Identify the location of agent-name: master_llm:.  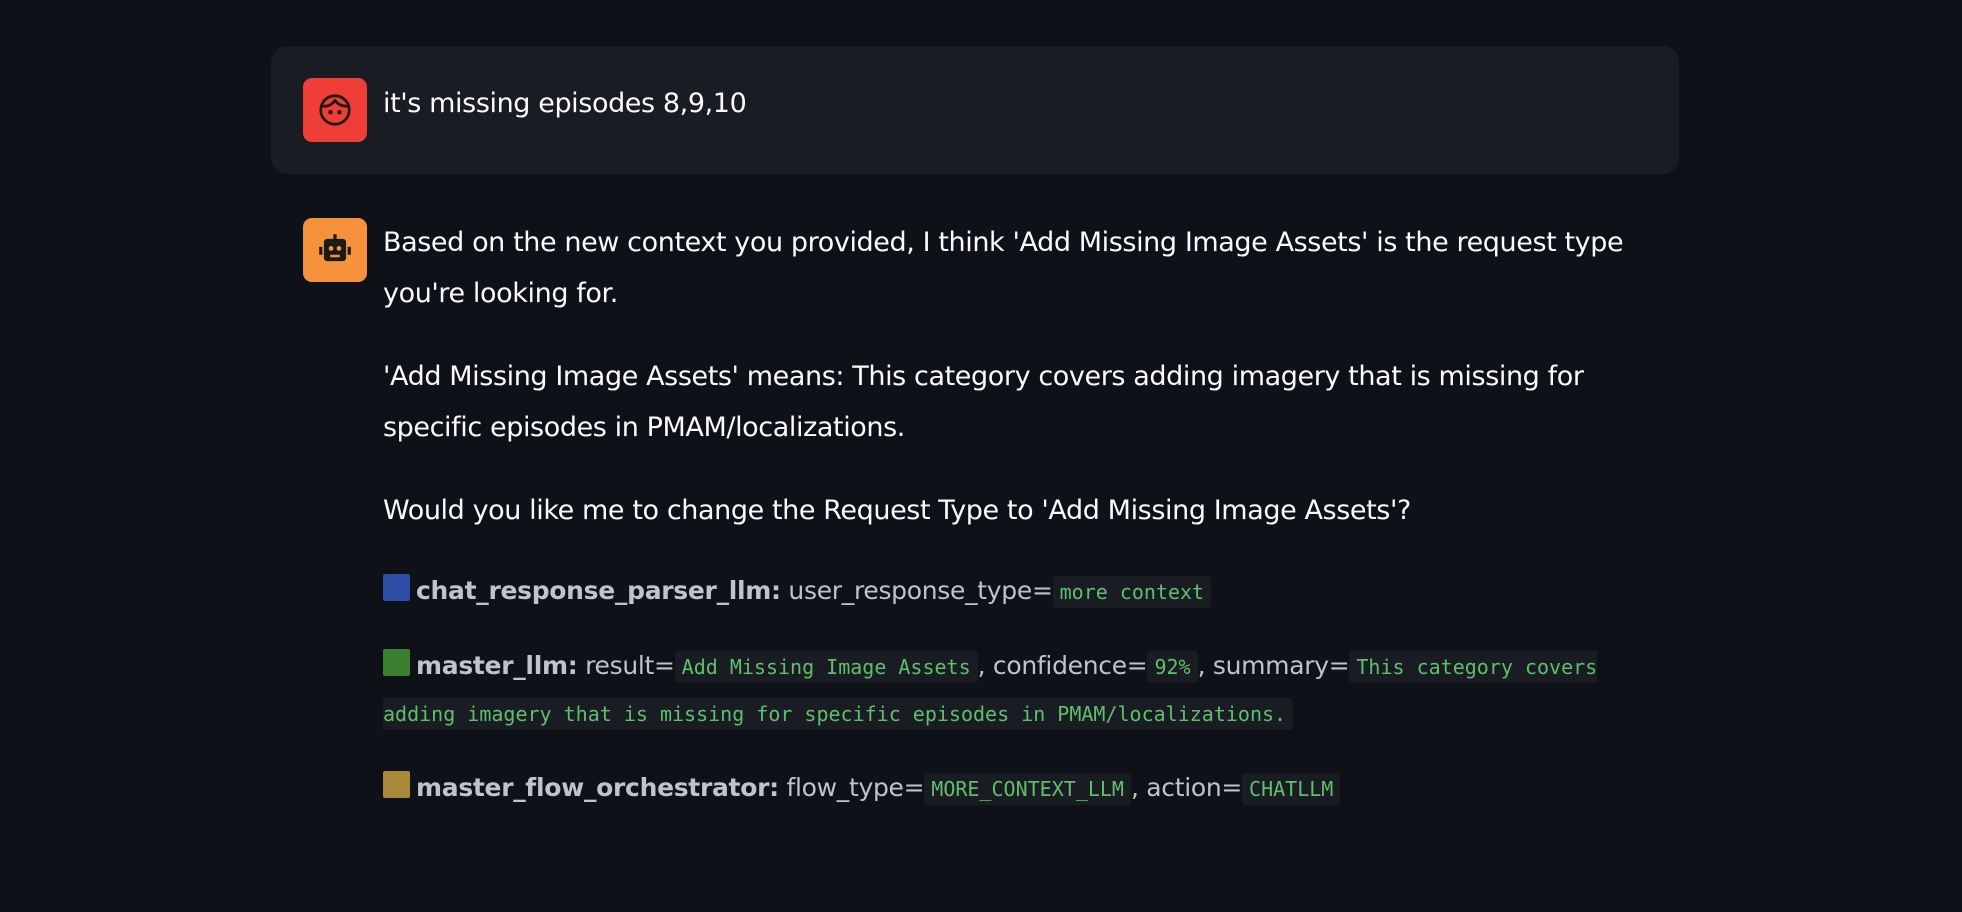
(497, 665).